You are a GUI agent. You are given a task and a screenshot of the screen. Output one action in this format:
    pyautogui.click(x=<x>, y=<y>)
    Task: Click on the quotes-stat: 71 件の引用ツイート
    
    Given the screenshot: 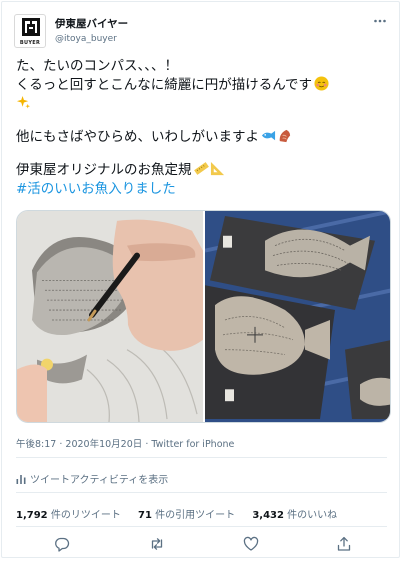 What is the action you would take?
    pyautogui.click(x=186, y=515)
    